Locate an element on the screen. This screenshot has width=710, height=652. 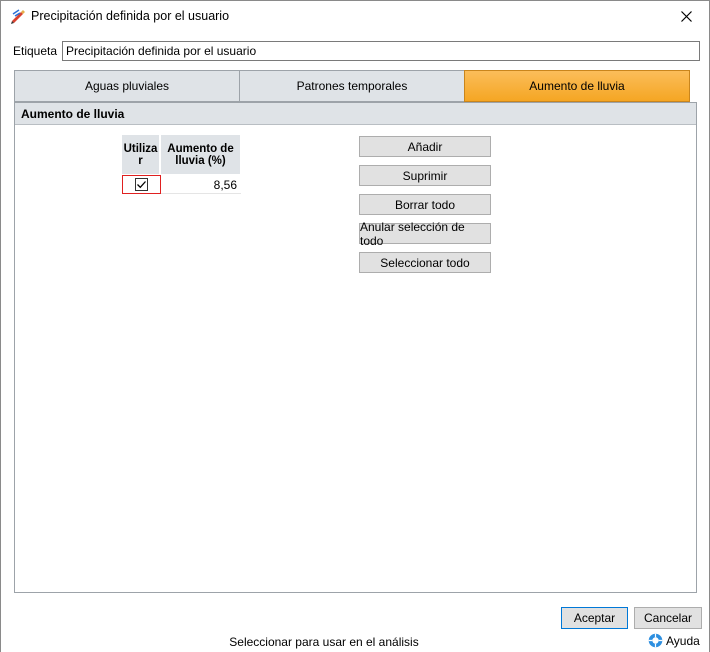
add-button: Añadir is located at coordinates (425, 146).